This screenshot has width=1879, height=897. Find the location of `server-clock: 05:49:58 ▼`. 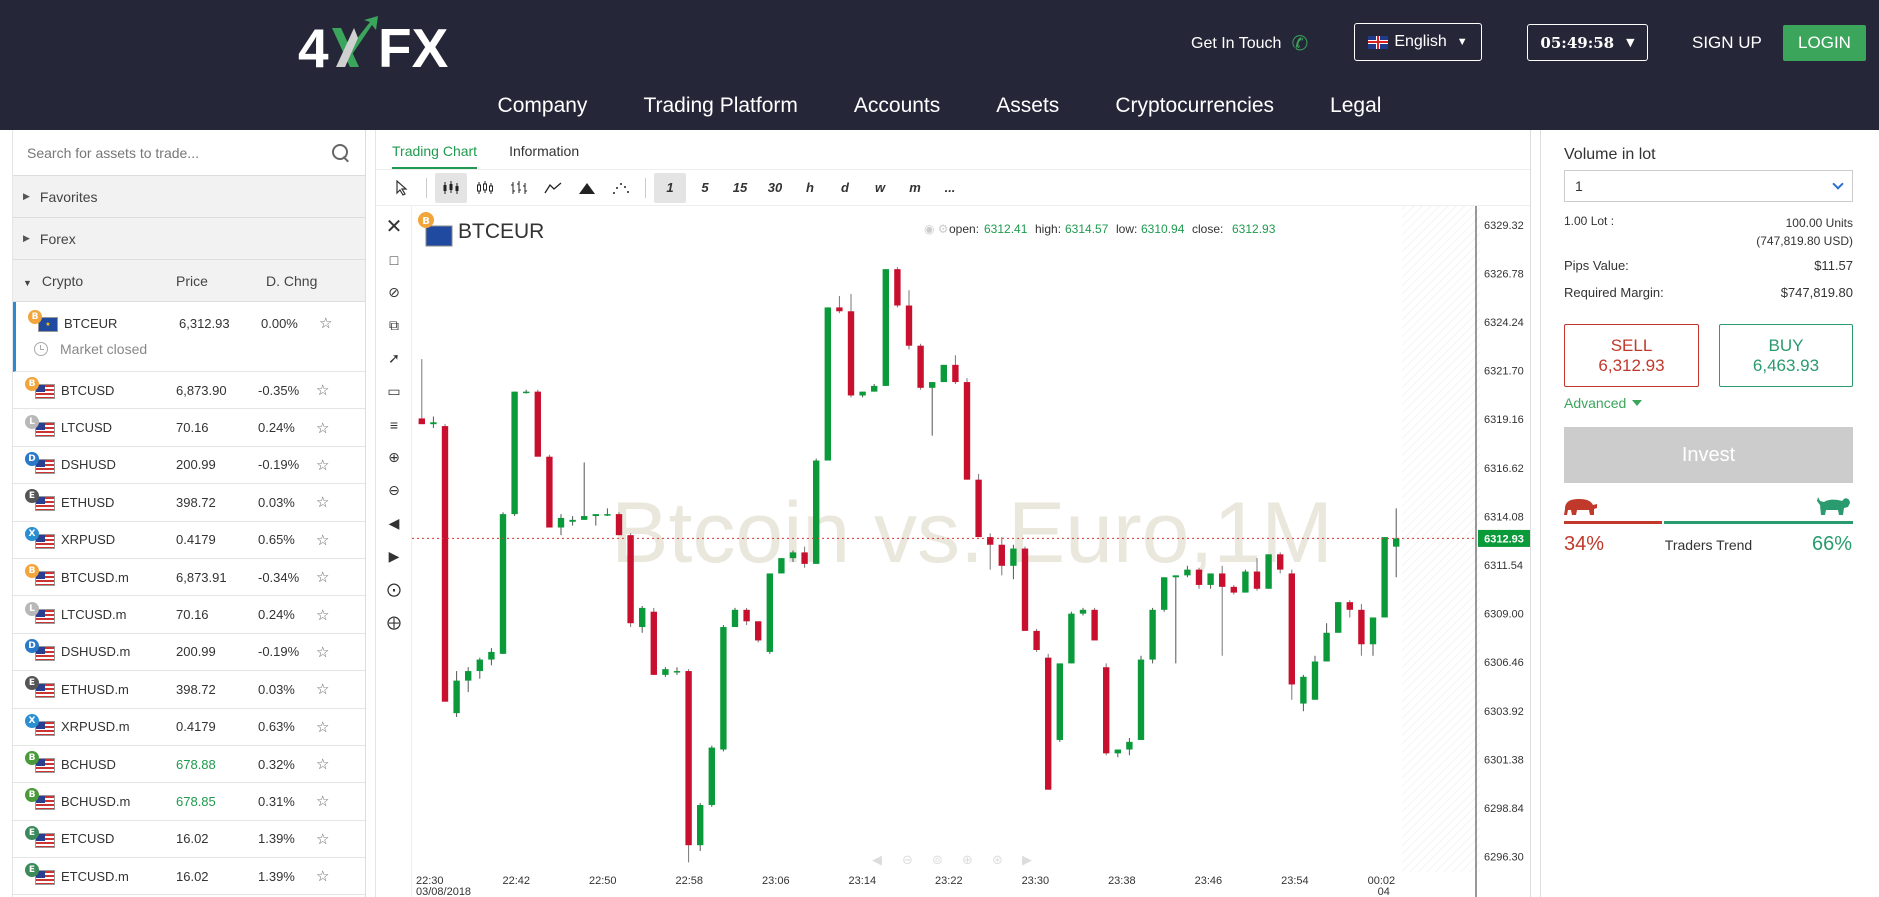

server-clock: 05:49:58 ▼ is located at coordinates (1587, 42).